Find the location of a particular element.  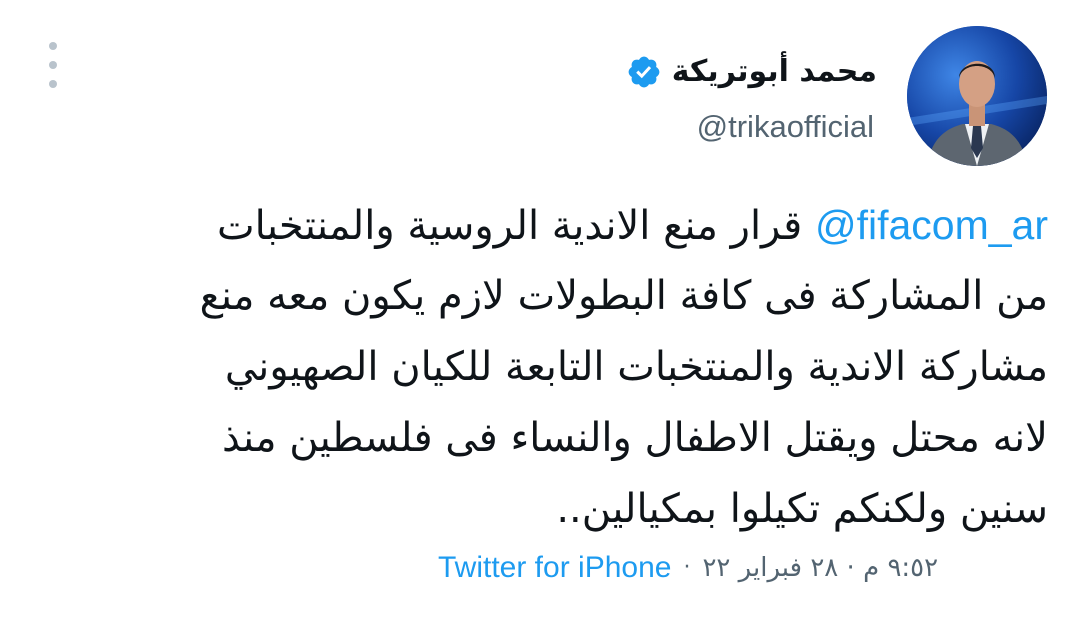

author-avatar is located at coordinates (977, 96).